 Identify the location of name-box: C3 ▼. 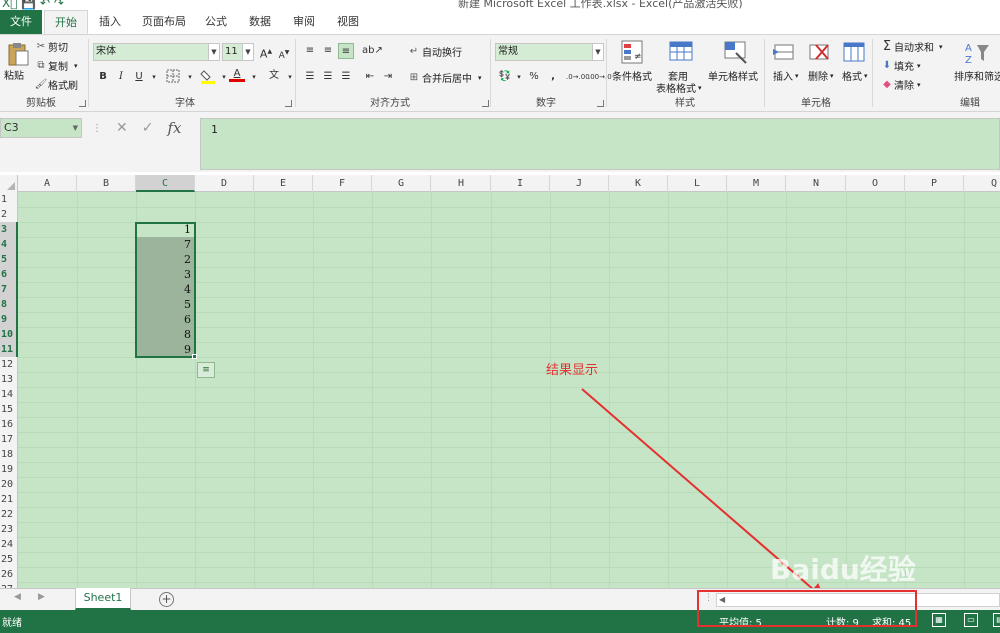
(41, 128).